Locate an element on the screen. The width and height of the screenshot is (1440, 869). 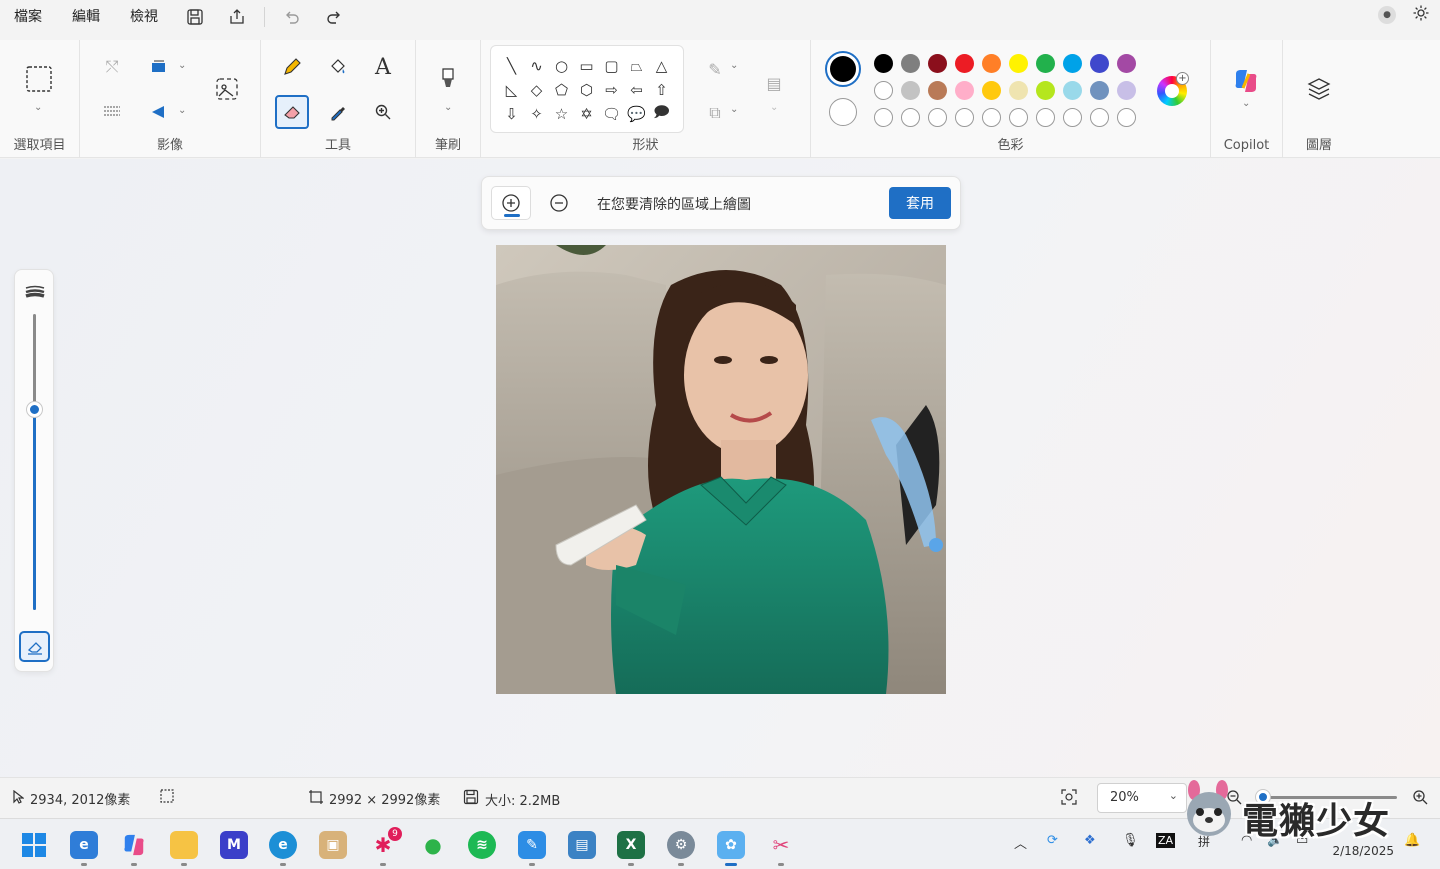
zoom-in-icon is located at coordinates (1420, 797).